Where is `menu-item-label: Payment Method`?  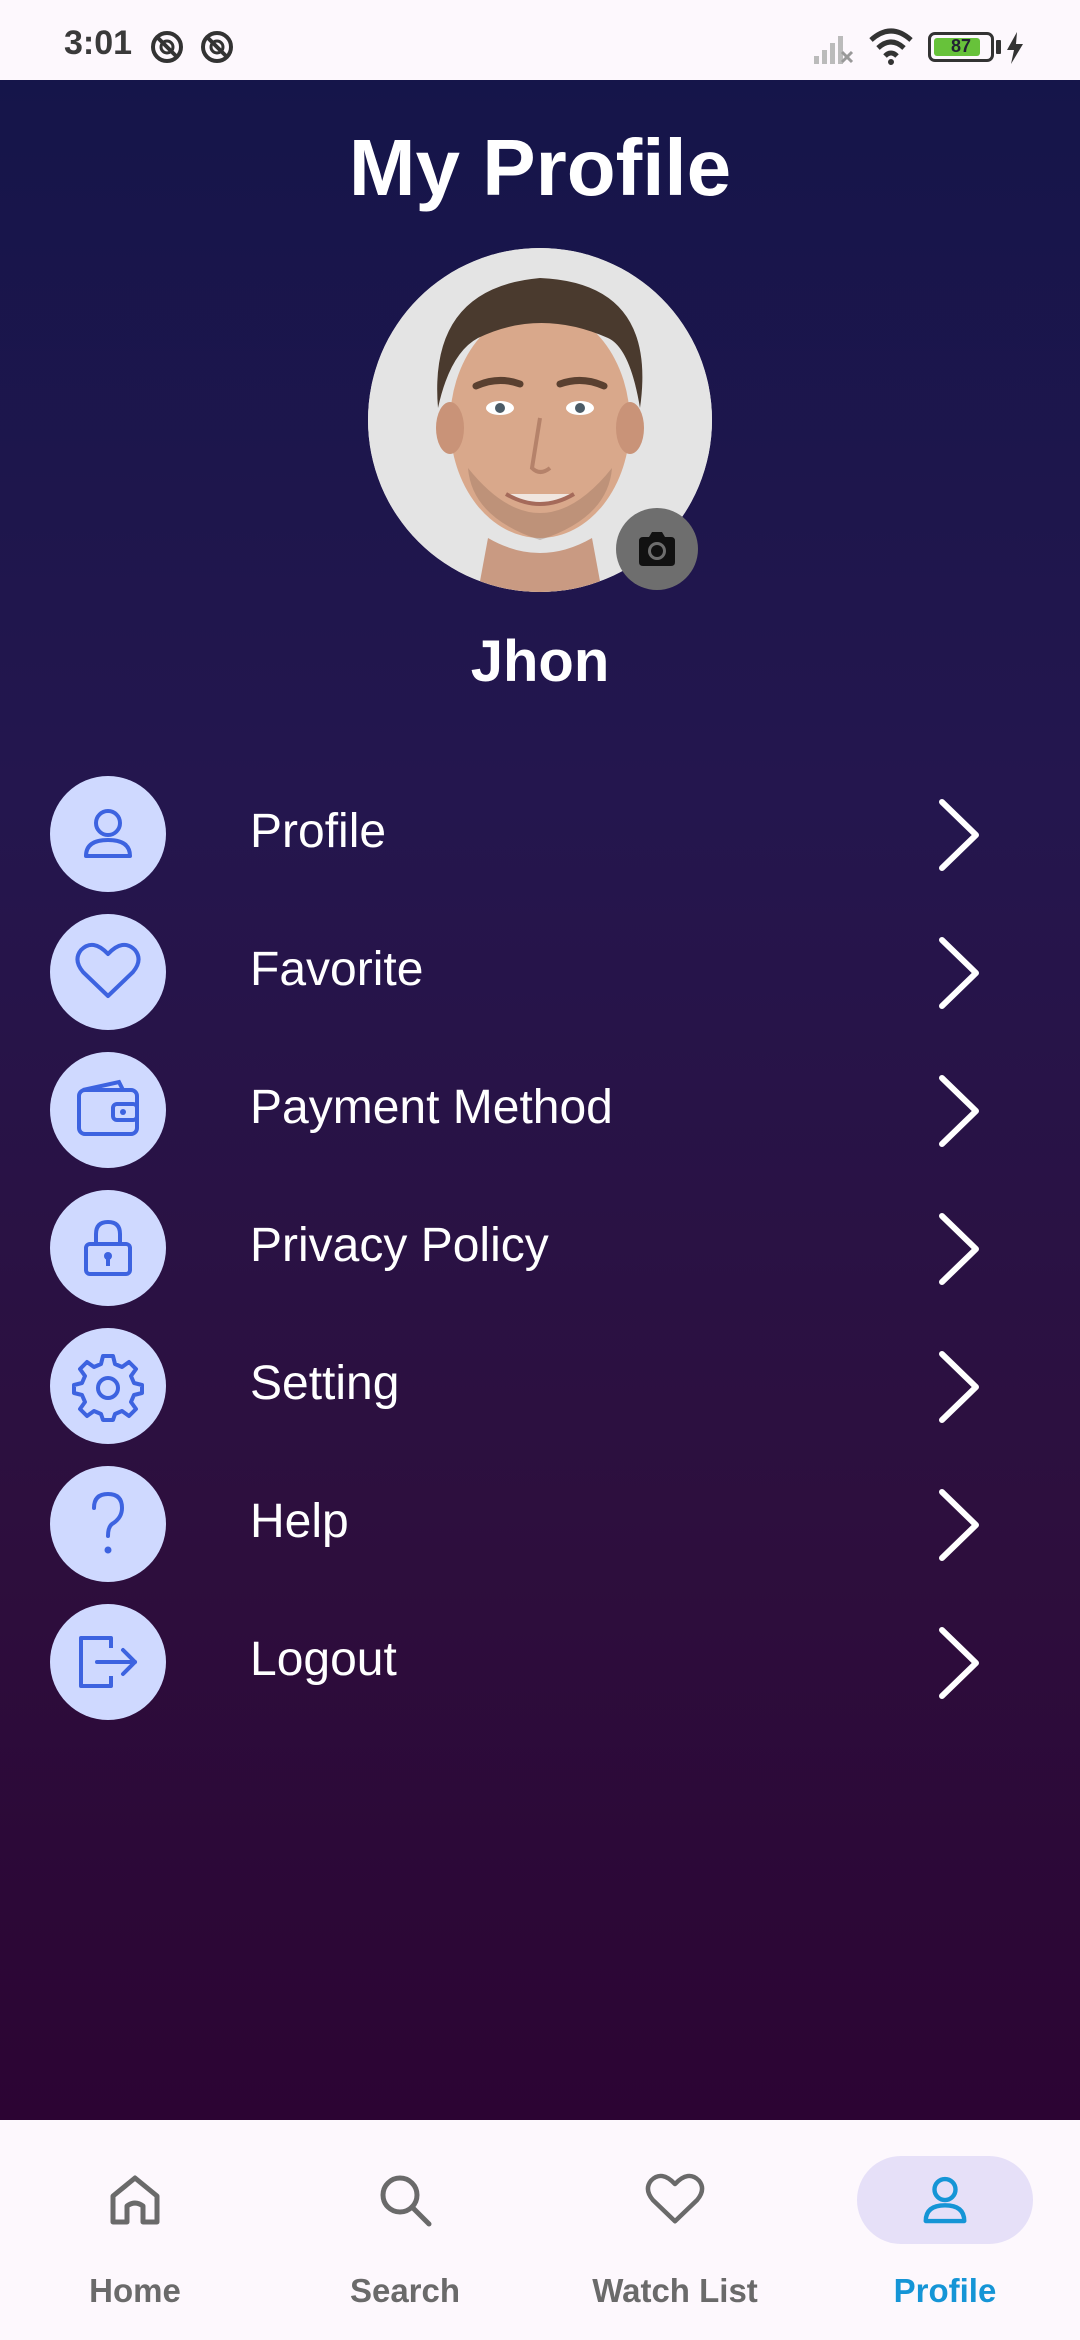
menu-item-label: Payment Method is located at coordinates (431, 1107).